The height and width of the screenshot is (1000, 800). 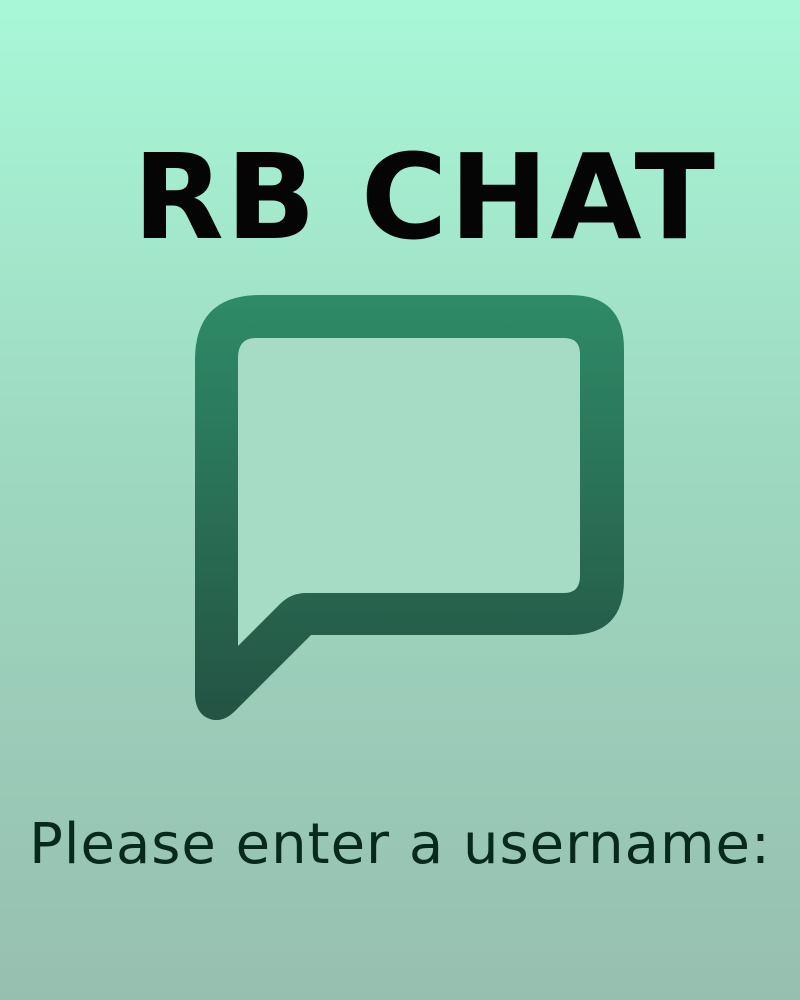 What do you see at coordinates (425, 197) in the screenshot?
I see `app-title: RB CHAT` at bounding box center [425, 197].